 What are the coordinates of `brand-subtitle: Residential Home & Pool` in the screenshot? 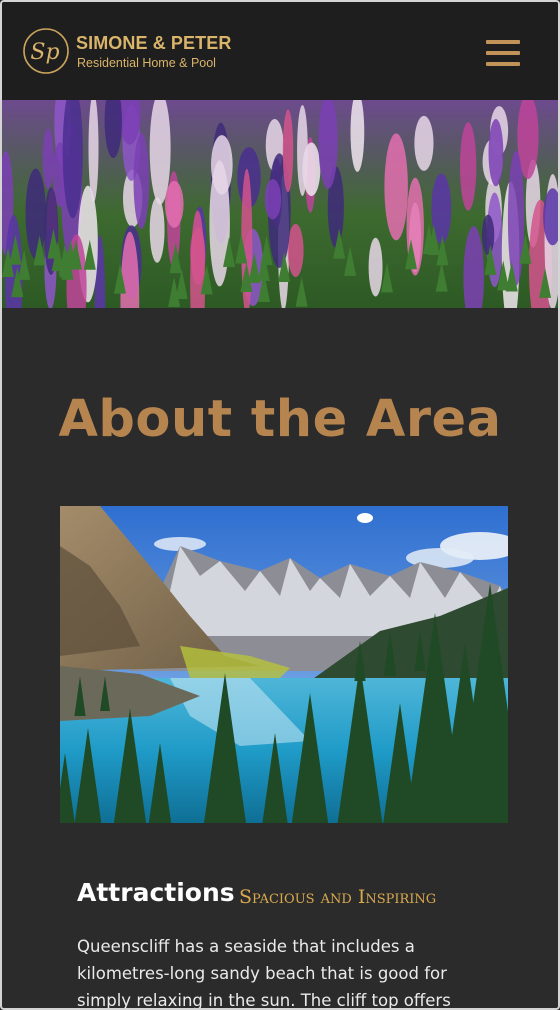 It's located at (146, 63).